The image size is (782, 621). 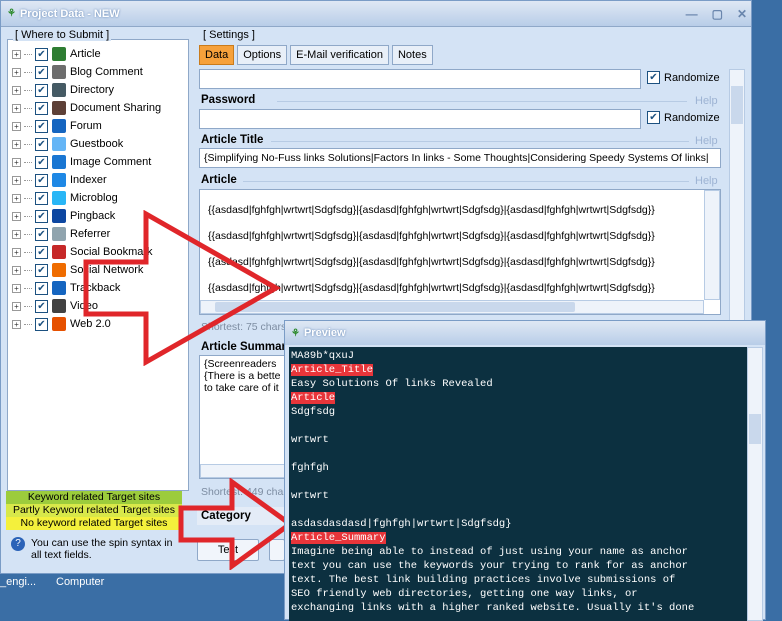 What do you see at coordinates (392, 384) in the screenshot?
I see `preview-text: Easy Solutions Of links Revealed` at bounding box center [392, 384].